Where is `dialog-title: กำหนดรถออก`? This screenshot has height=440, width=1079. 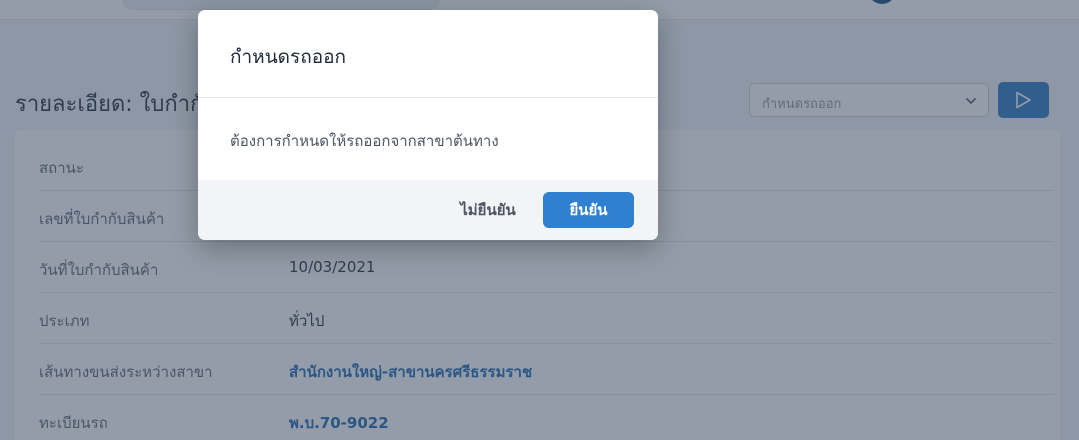 dialog-title: กำหนดรถออก is located at coordinates (288, 57).